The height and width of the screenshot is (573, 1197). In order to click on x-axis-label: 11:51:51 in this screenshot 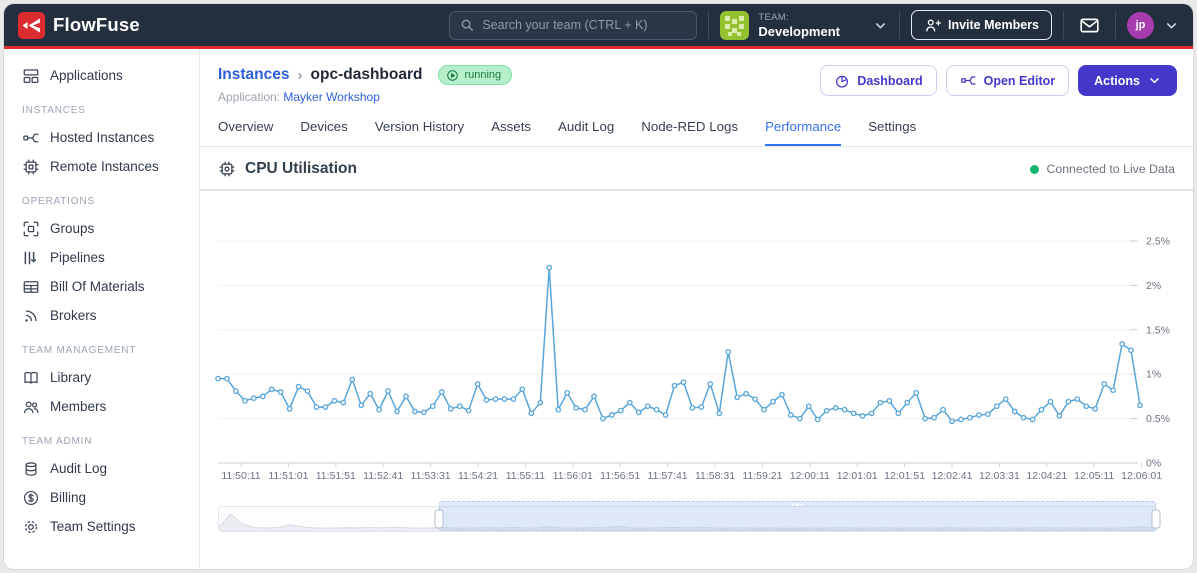, I will do `click(336, 476)`.